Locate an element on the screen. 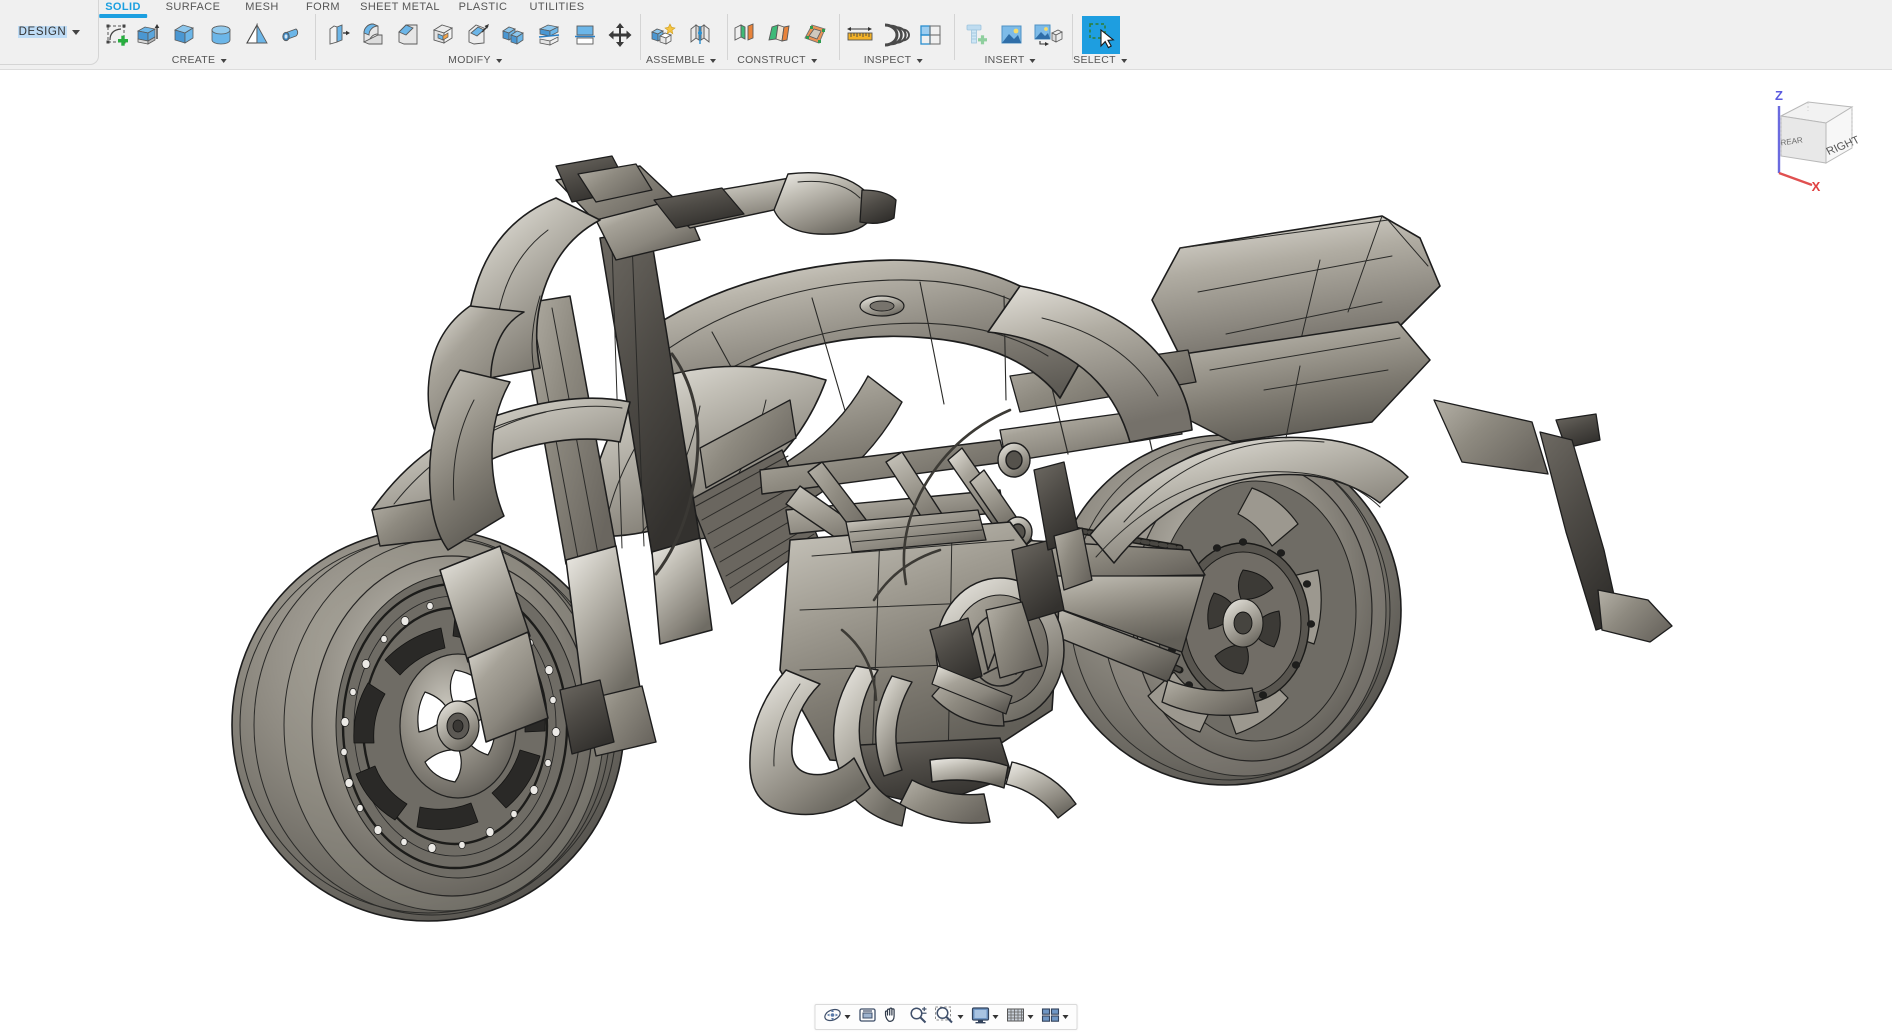  tank-details is located at coordinates (882, 306).